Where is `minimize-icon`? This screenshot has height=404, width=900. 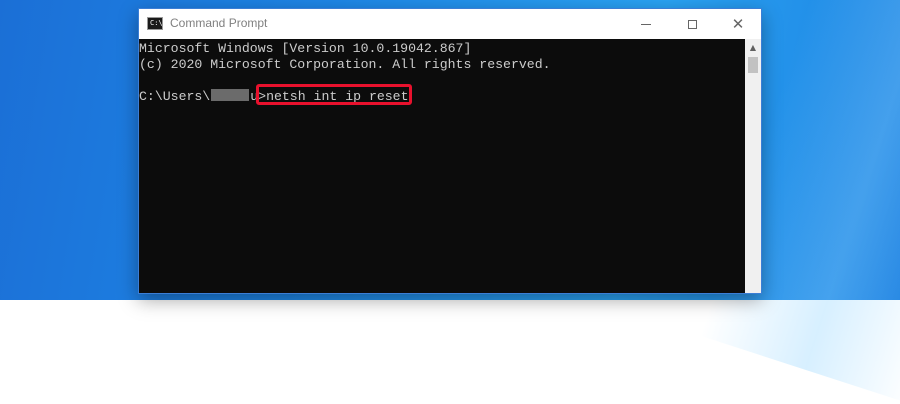 minimize-icon is located at coordinates (646, 24).